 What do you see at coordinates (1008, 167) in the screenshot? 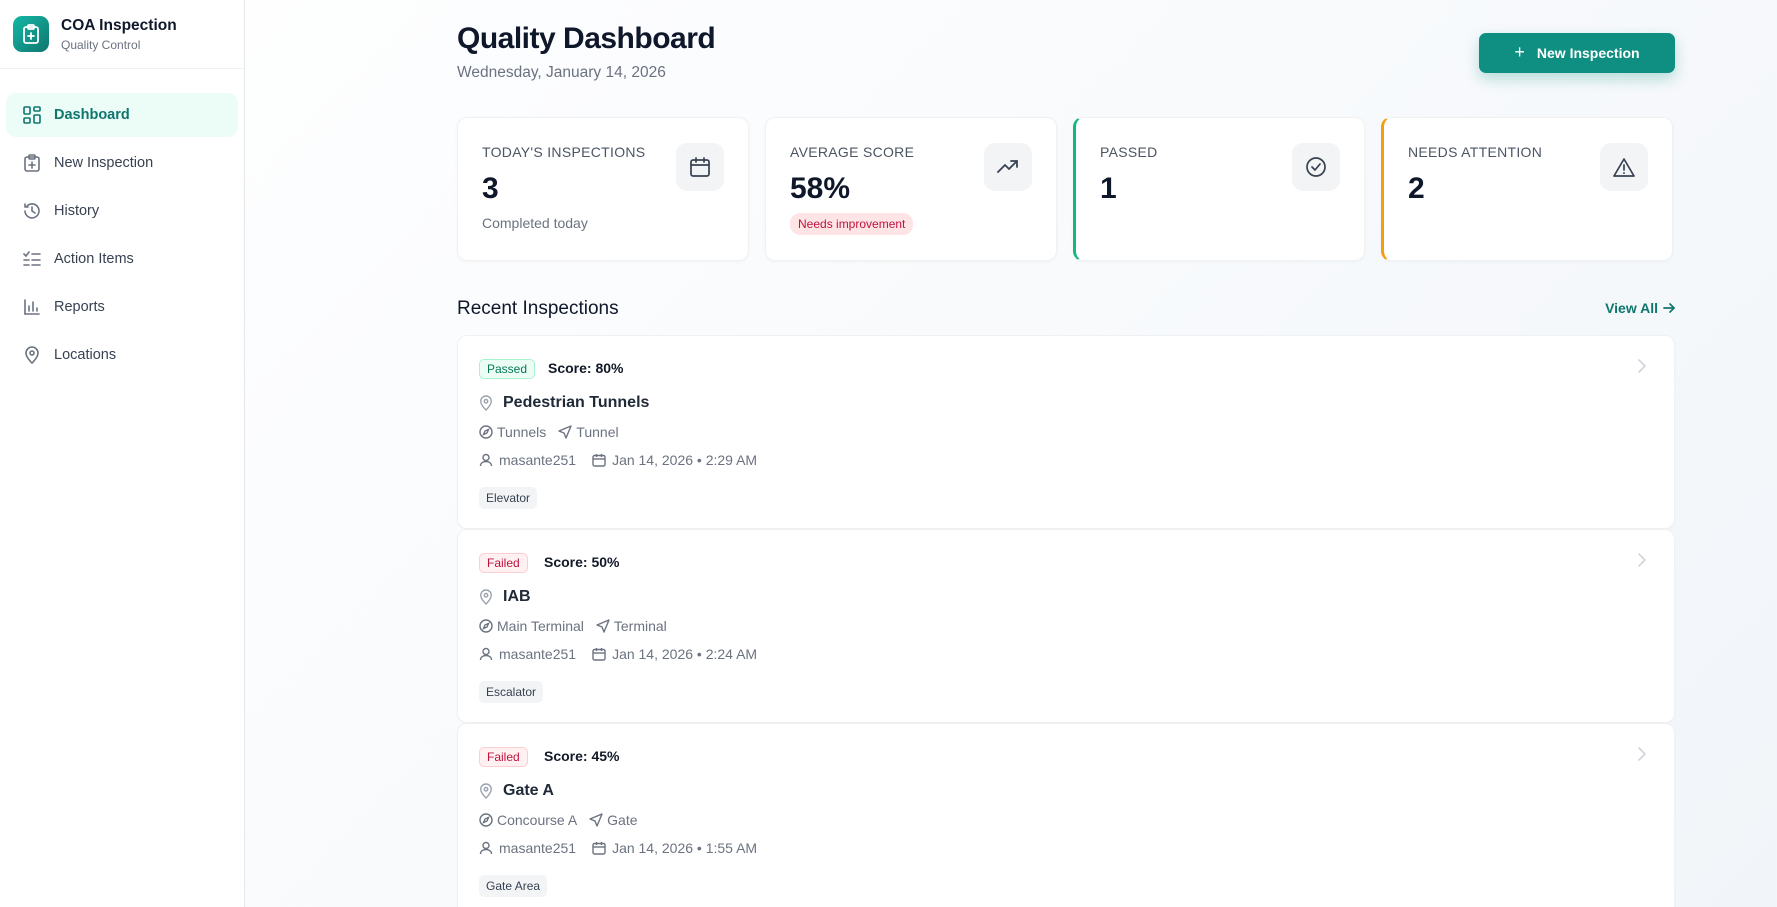
I see `trending-up-icon` at bounding box center [1008, 167].